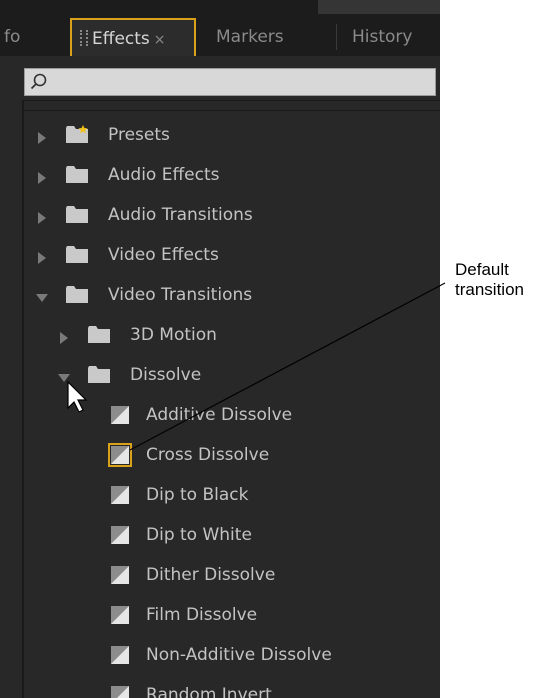 The image size is (550, 698). Describe the element at coordinates (287, 366) in the screenshot. I see `callout-leader-line` at that location.